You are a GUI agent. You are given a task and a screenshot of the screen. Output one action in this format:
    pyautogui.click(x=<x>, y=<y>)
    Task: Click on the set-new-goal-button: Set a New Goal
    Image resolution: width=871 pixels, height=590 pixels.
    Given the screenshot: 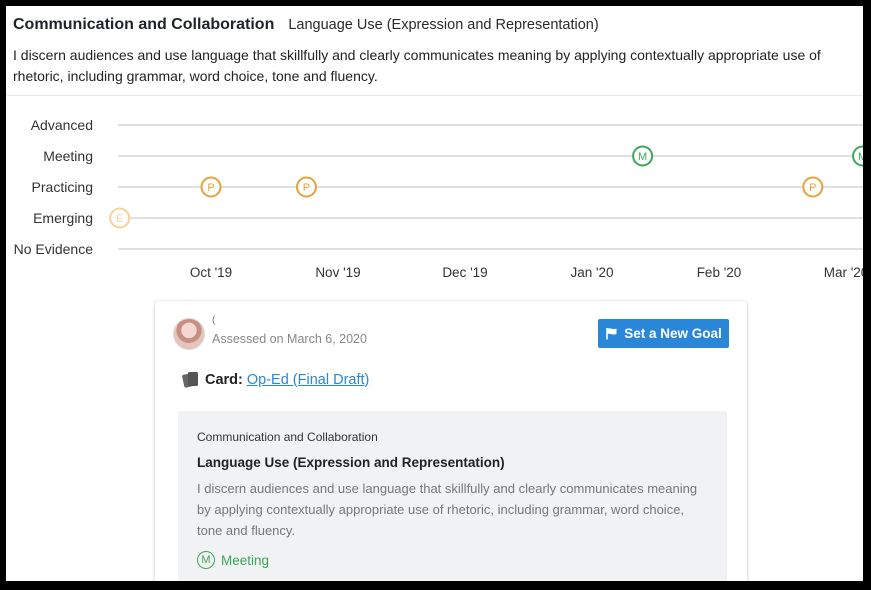 What is the action you would take?
    pyautogui.click(x=663, y=333)
    